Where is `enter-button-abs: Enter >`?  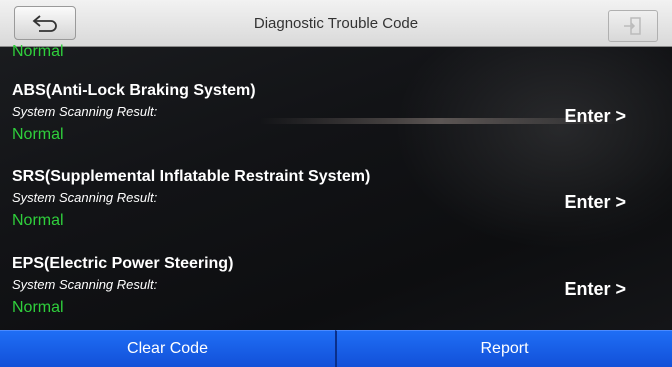 enter-button-abs: Enter > is located at coordinates (595, 116).